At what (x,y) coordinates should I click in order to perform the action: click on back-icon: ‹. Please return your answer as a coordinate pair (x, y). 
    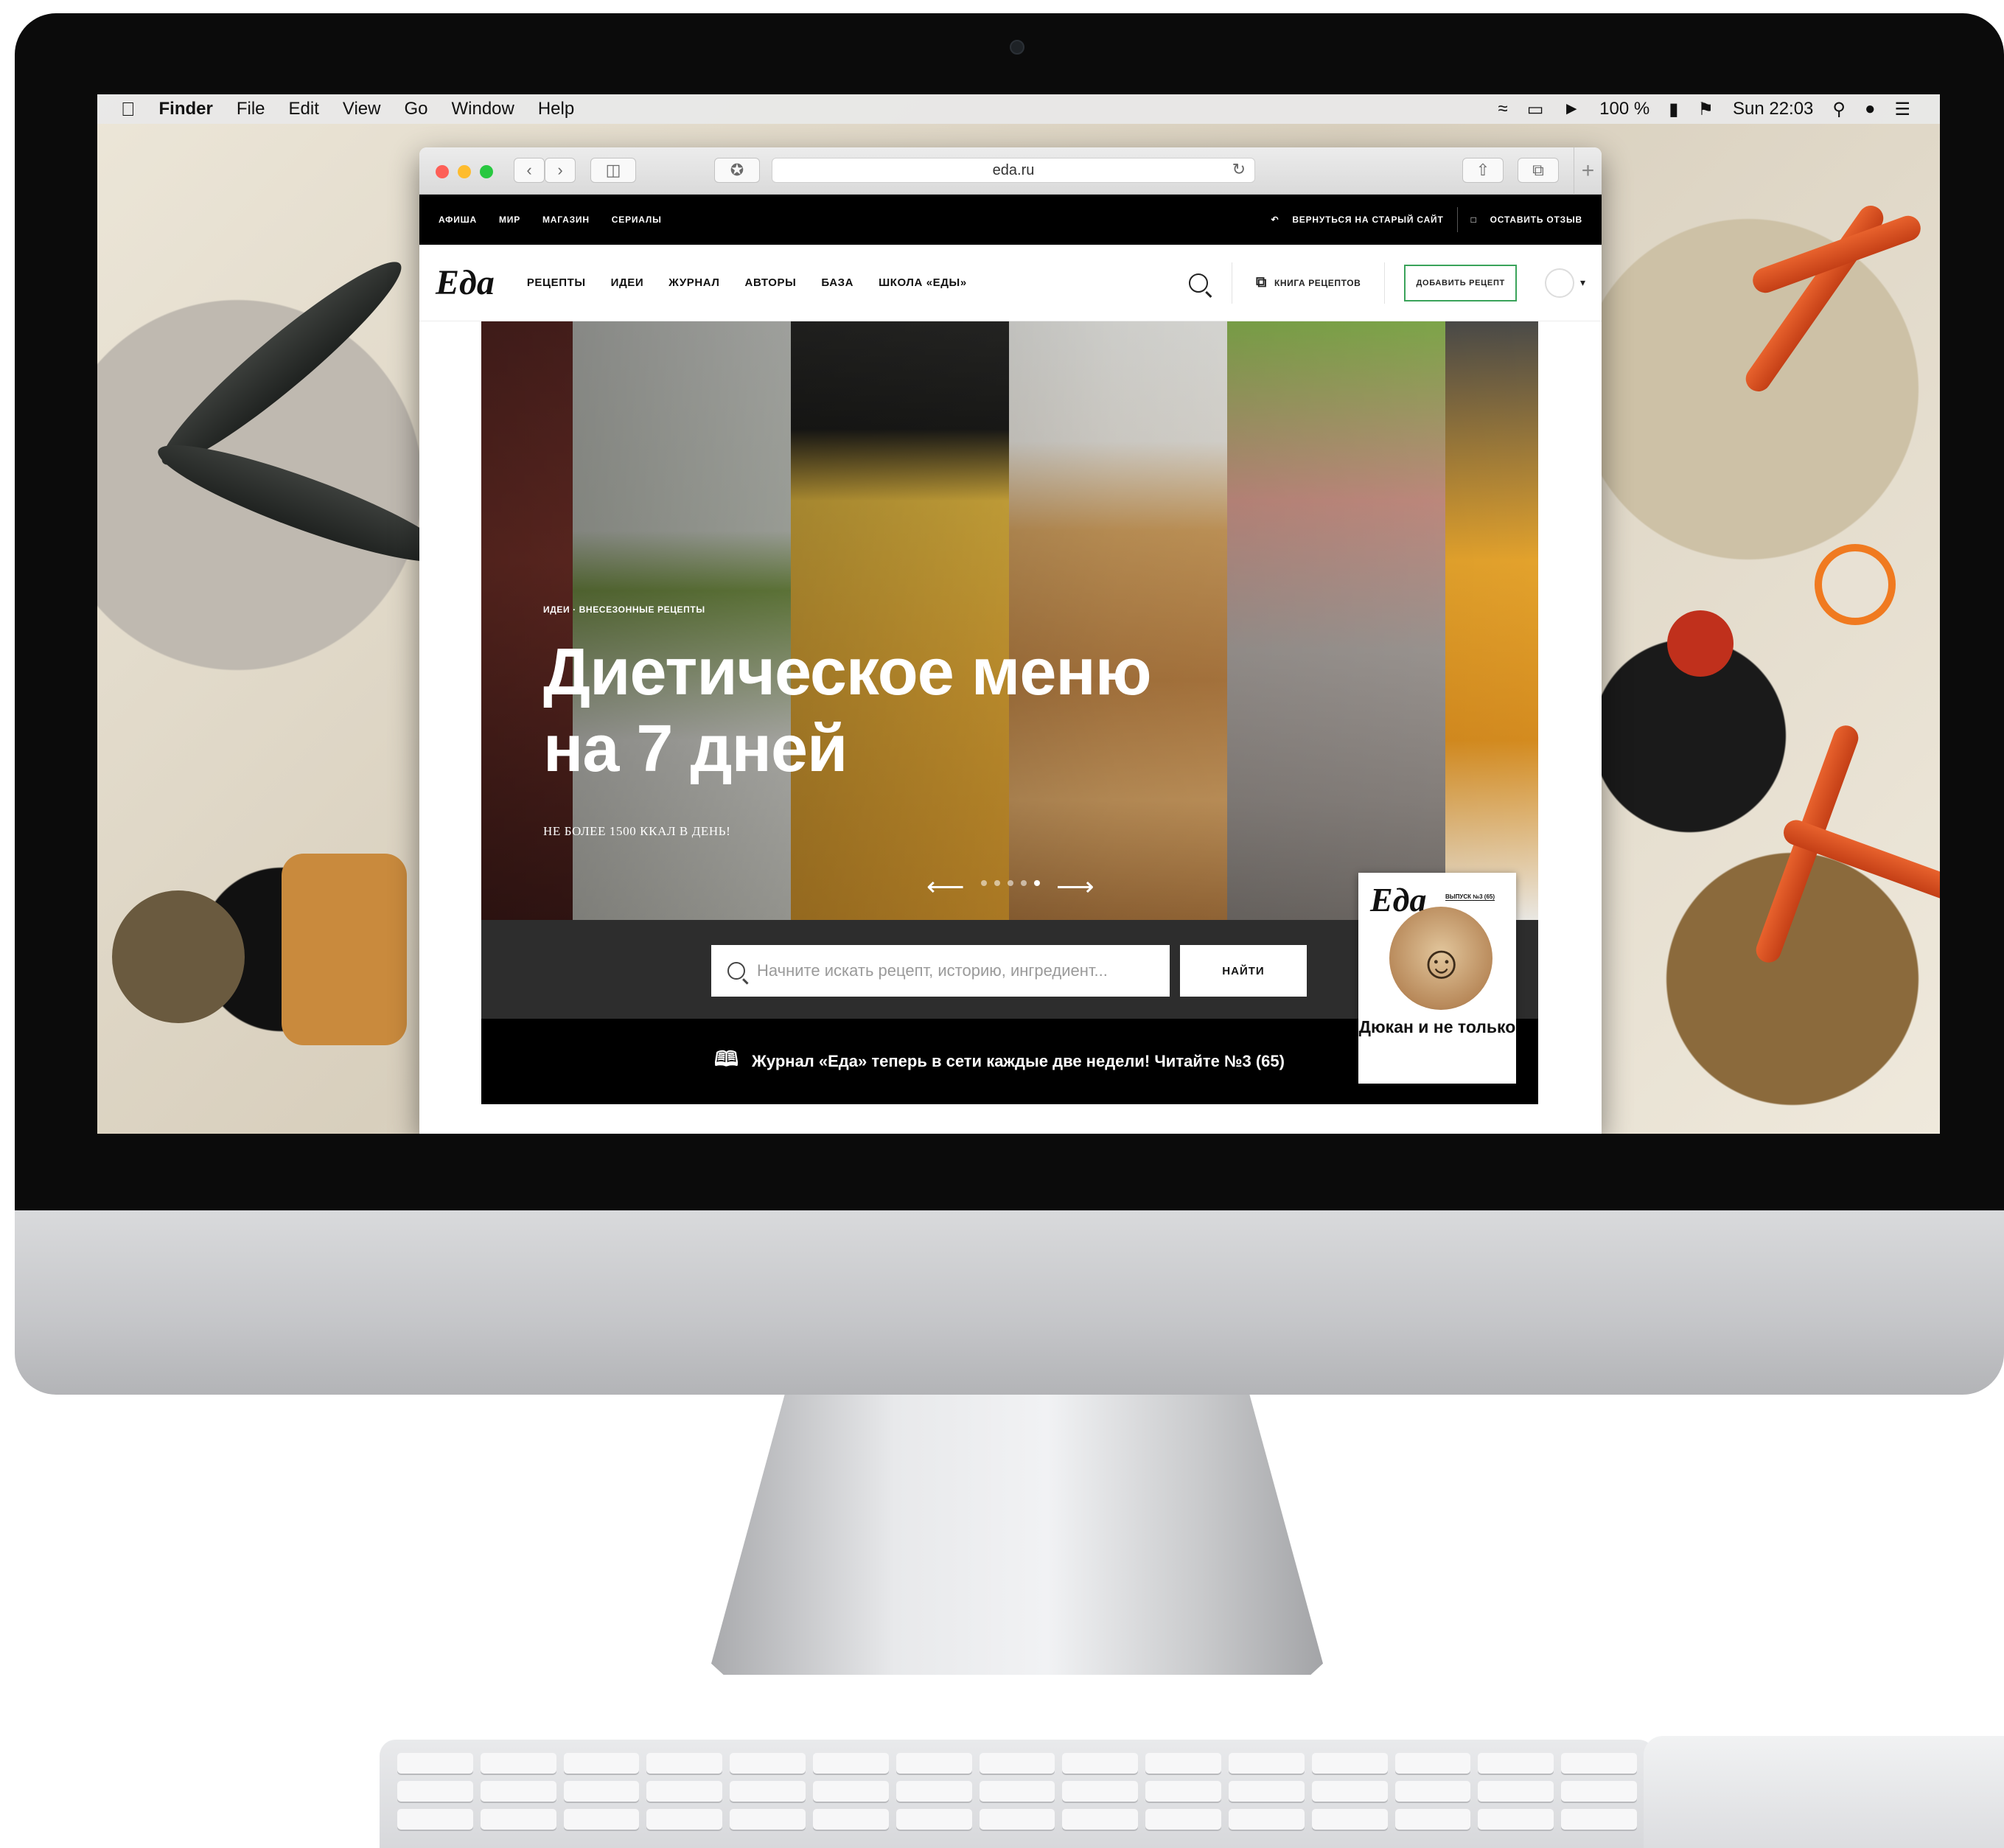
    Looking at the image, I should click on (529, 170).